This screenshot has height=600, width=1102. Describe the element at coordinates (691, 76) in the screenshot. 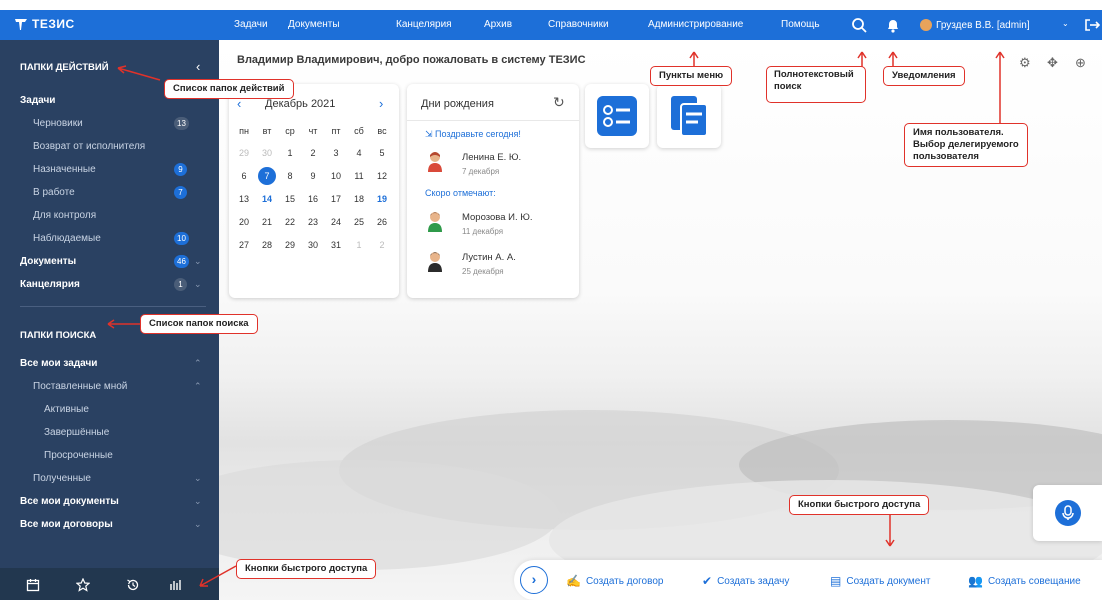

I see `callout-menu-items: Пункты меню` at that location.